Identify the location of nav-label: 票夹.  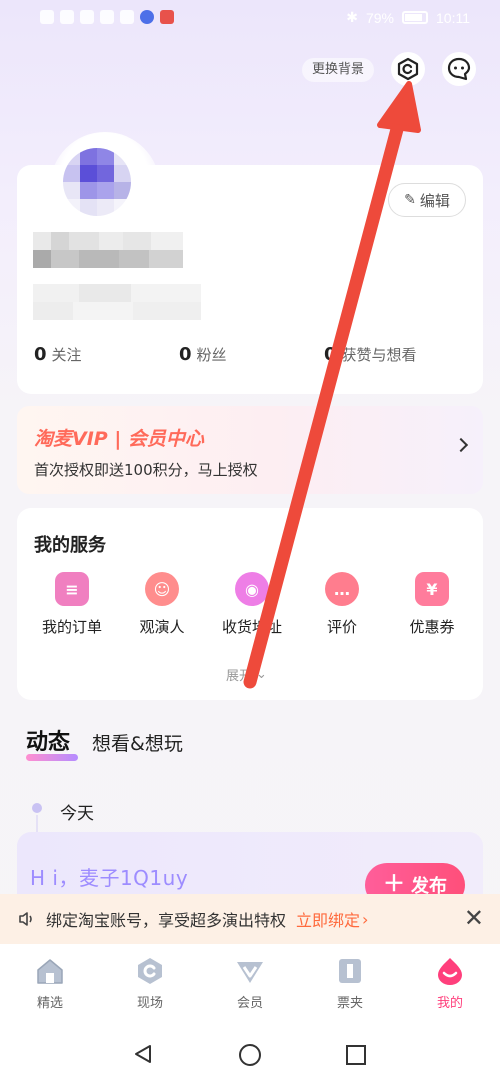
(349, 1003).